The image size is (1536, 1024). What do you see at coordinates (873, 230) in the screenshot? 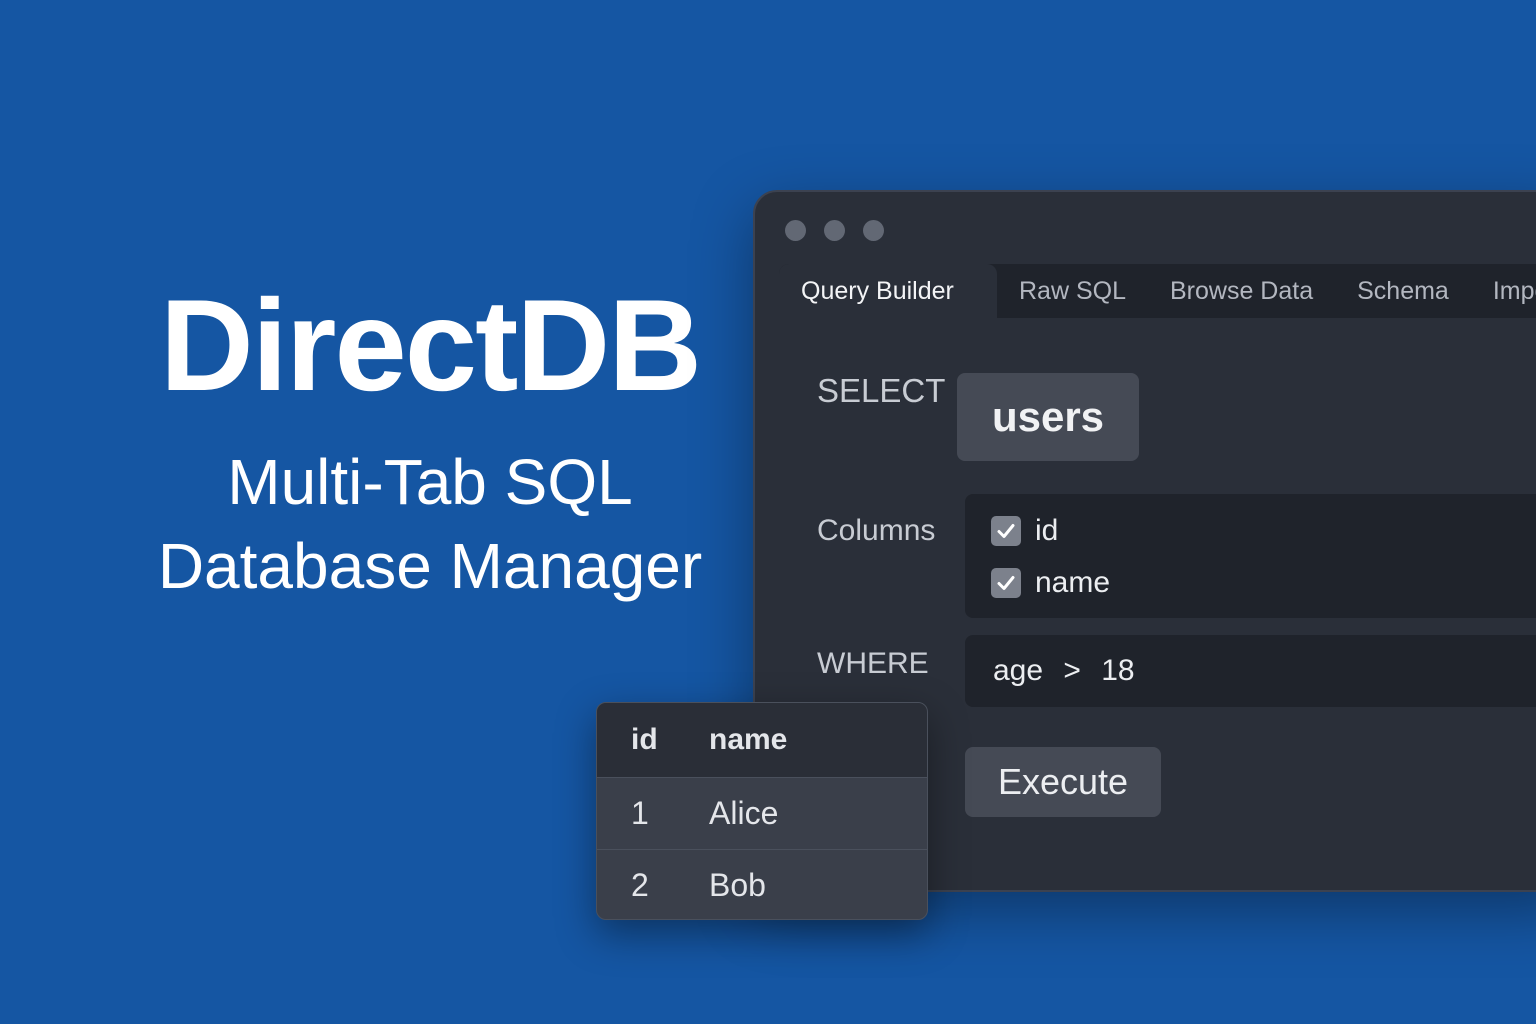
I see `maximize-dot-icon` at bounding box center [873, 230].